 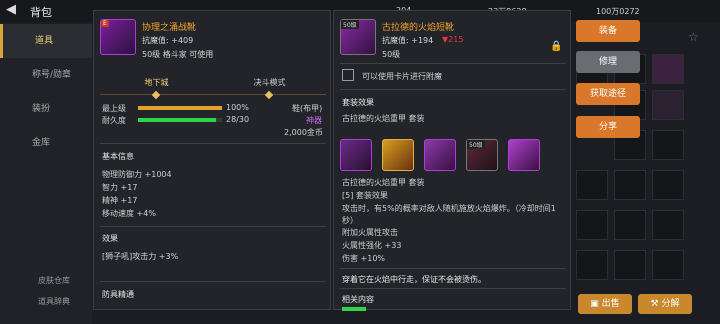 What do you see at coordinates (365, 195) in the screenshot?
I see `set-count: [5] 套装效果` at bounding box center [365, 195].